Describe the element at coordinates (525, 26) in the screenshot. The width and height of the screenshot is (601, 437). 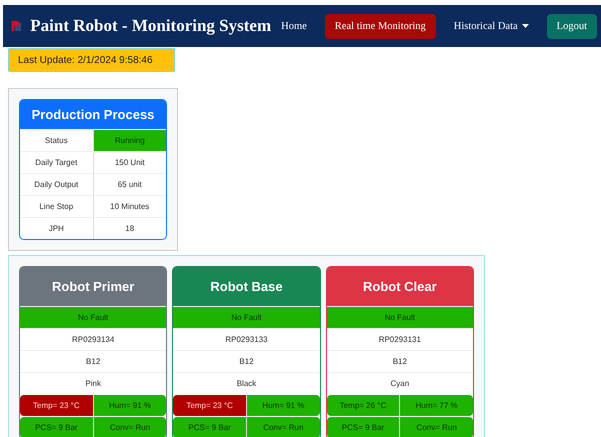
I see `caret-icon` at that location.